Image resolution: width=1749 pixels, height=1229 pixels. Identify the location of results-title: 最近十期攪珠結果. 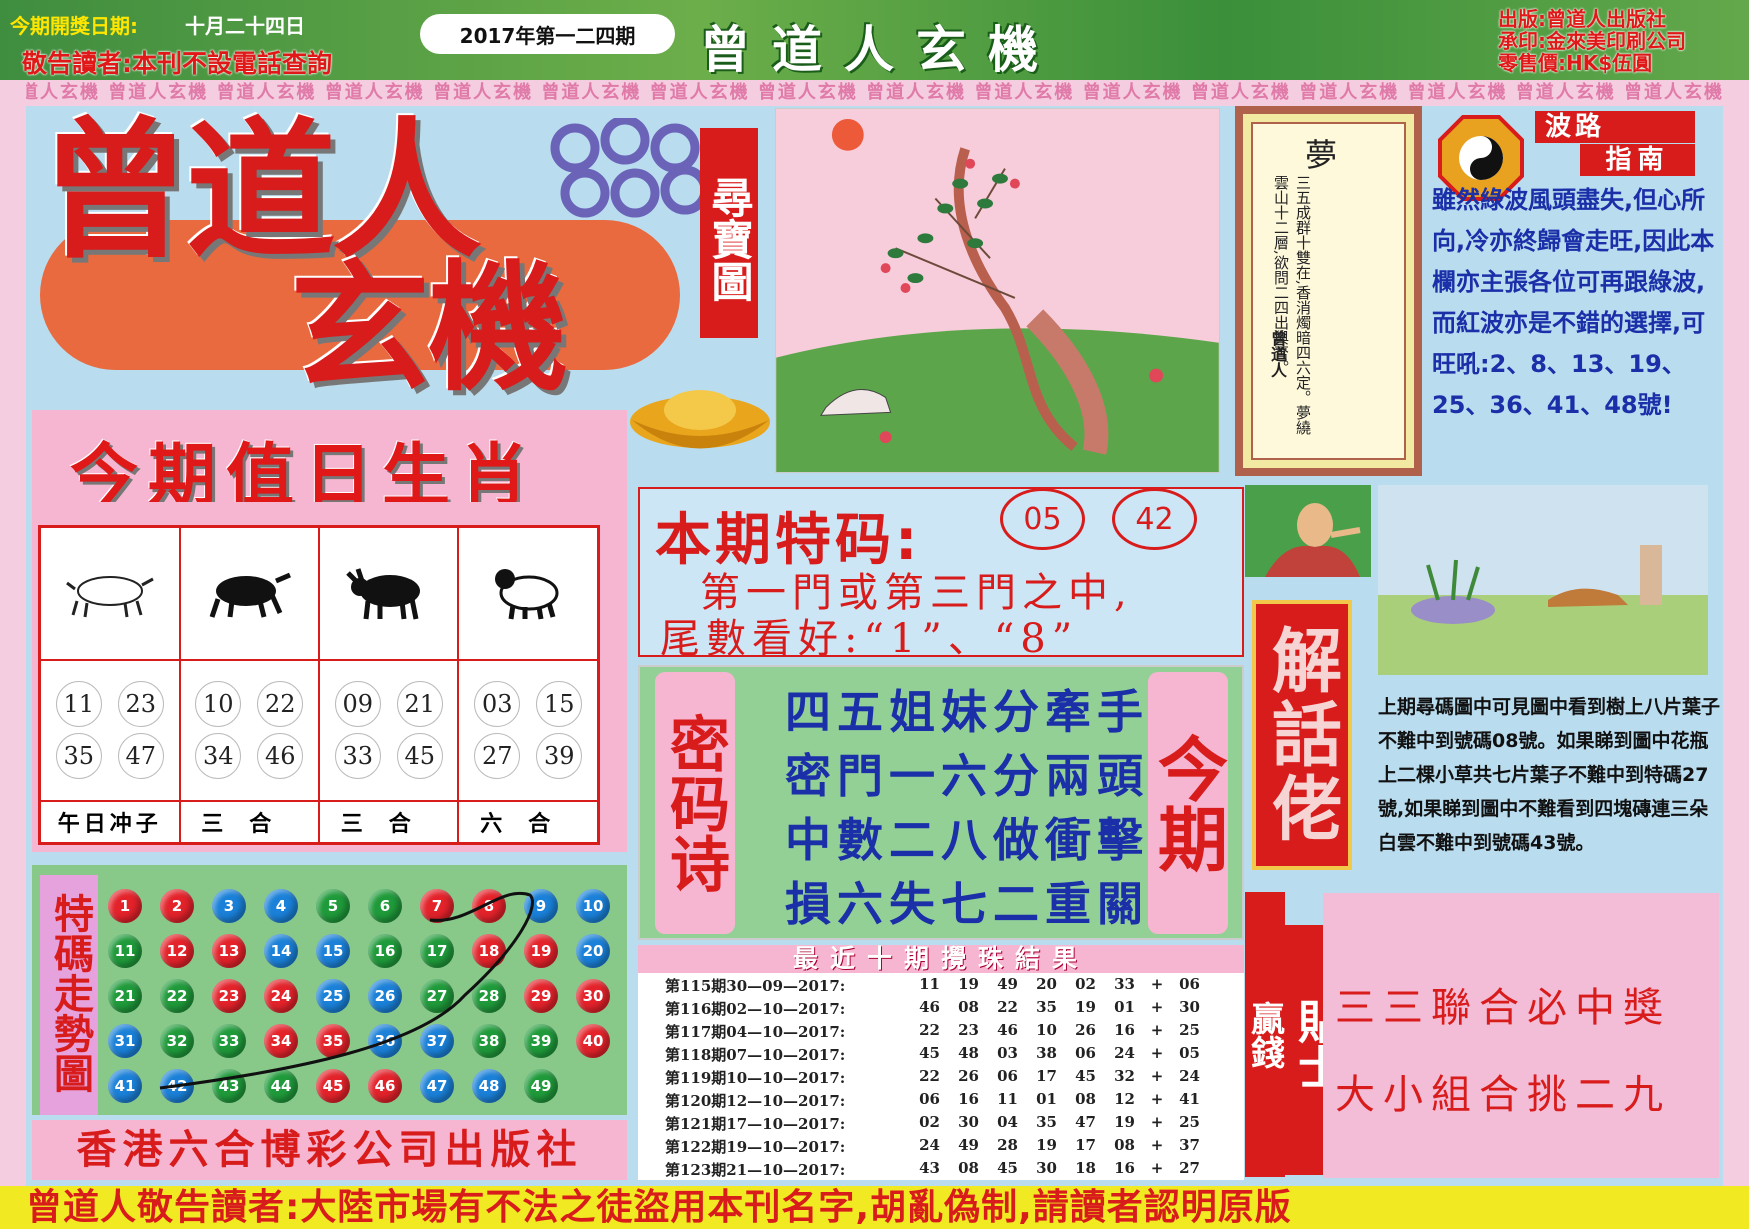
(941, 959).